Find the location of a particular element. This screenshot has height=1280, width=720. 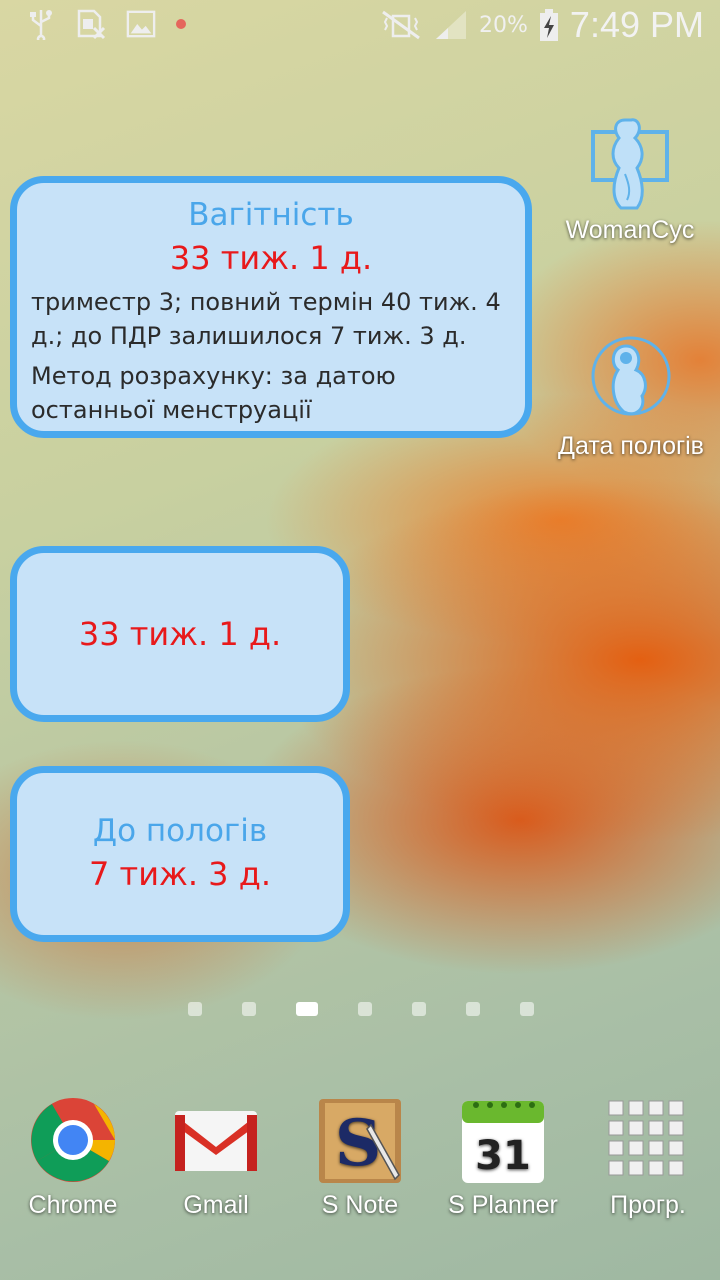

dock-chrome: Chrome is located at coordinates (73, 1157).